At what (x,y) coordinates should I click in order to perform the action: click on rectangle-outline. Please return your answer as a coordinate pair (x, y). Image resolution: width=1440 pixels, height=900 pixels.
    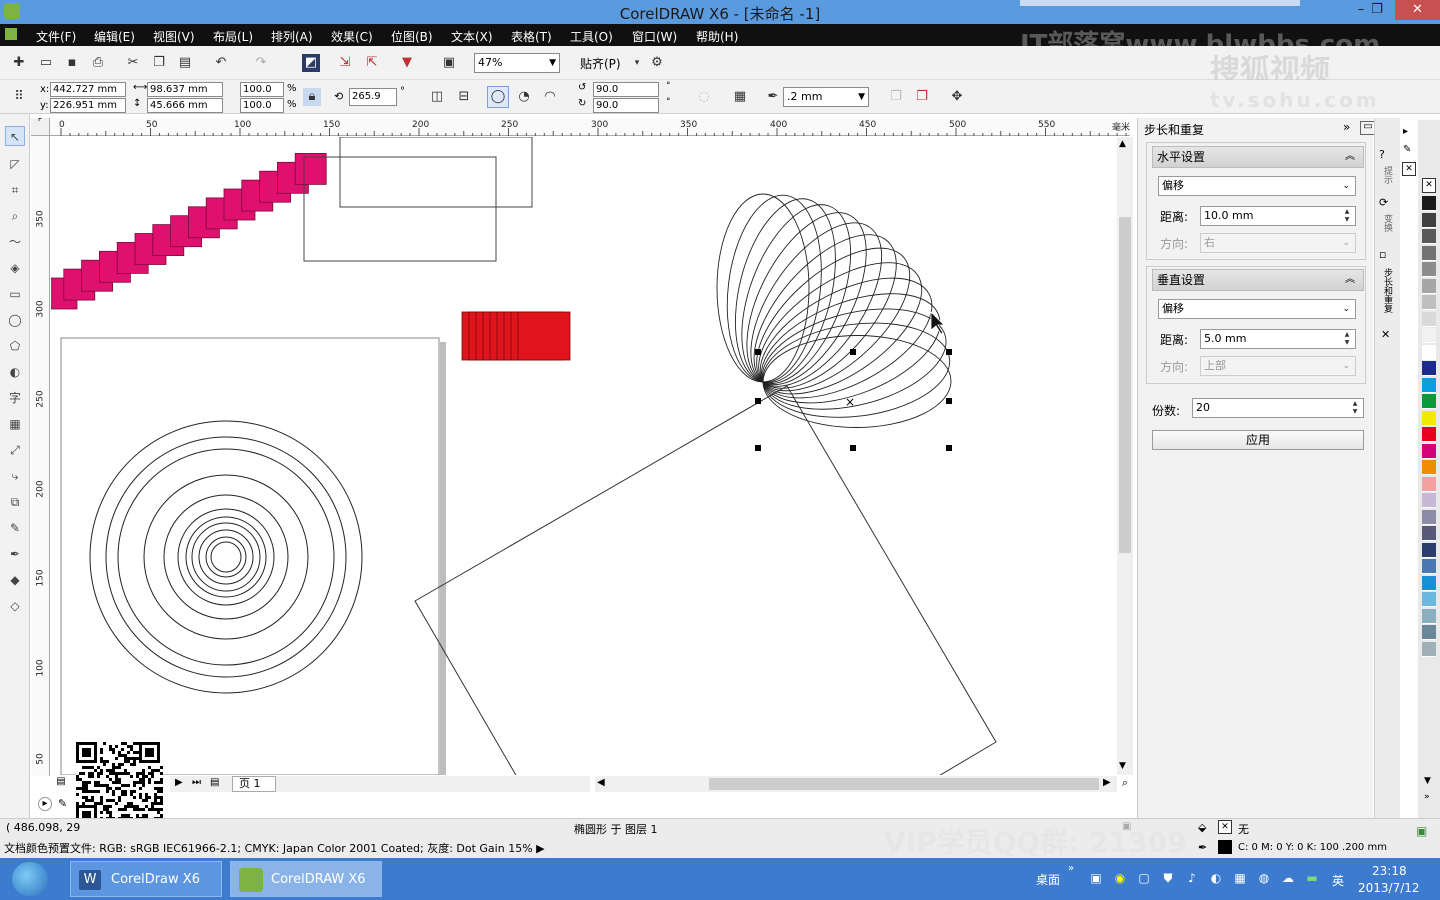
    Looking at the image, I should click on (400, 209).